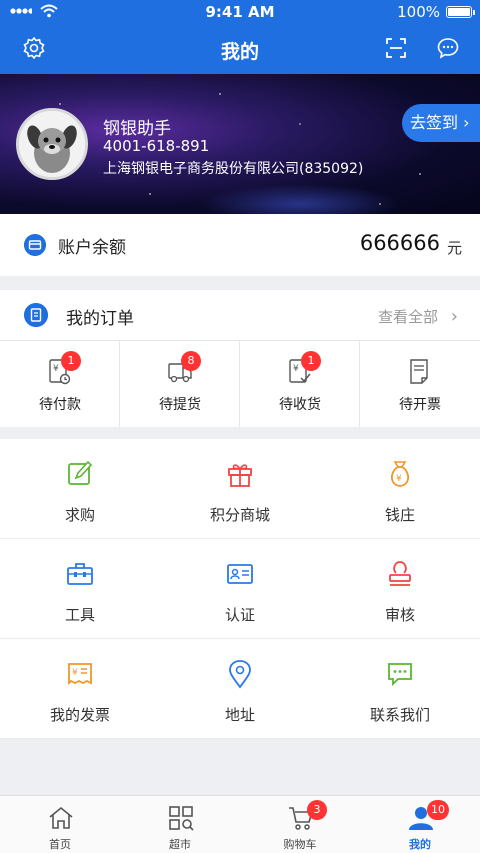 Image resolution: width=480 pixels, height=853 pixels. Describe the element at coordinates (438, 810) in the screenshot. I see `me-badge: 10` at that location.